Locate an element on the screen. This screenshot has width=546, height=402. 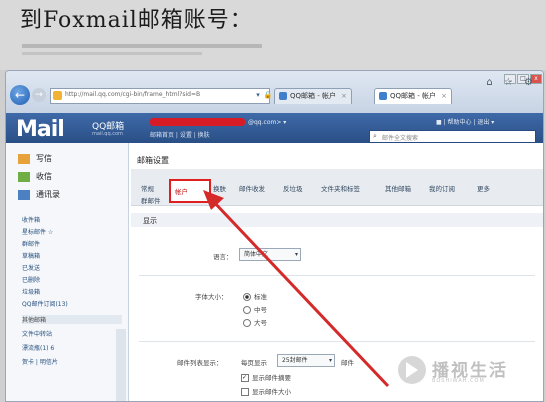
sidebar-section-header: 其他邮箱 is located at coordinates (72, 319).